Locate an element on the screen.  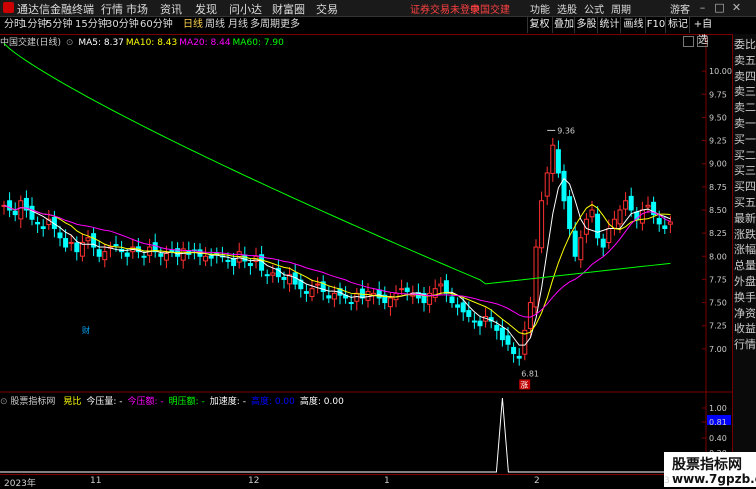
period-tab-10: 更多 is located at coordinates (290, 25).